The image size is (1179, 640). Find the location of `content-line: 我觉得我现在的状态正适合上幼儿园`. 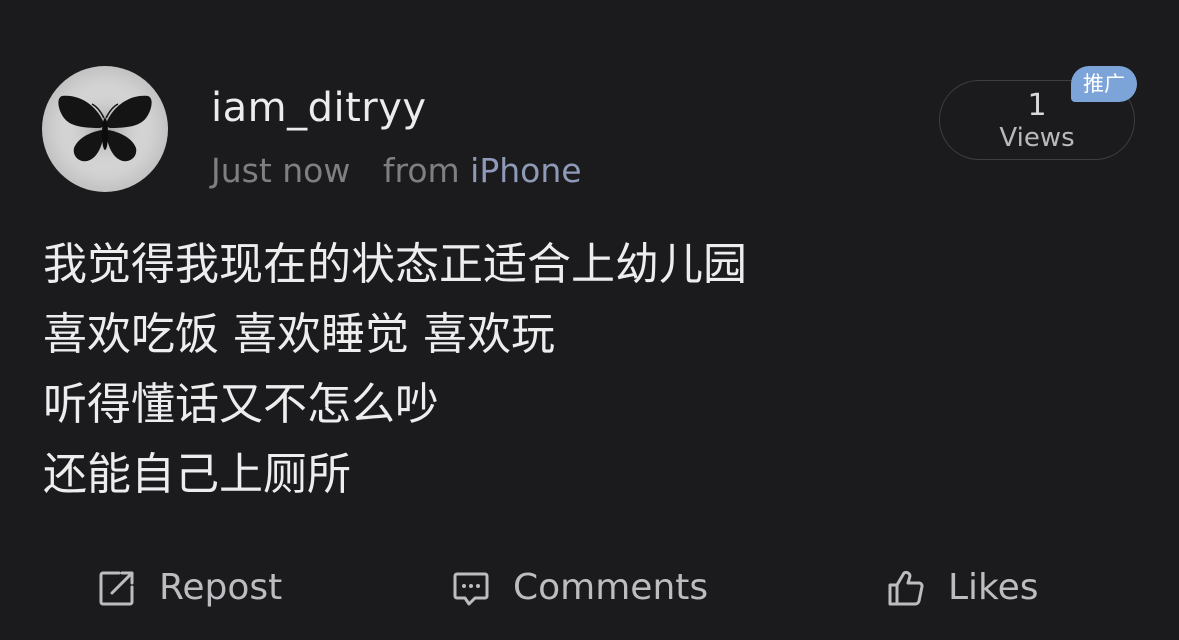

content-line: 我觉得我现在的状态正适合上幼儿园 is located at coordinates (395, 264).